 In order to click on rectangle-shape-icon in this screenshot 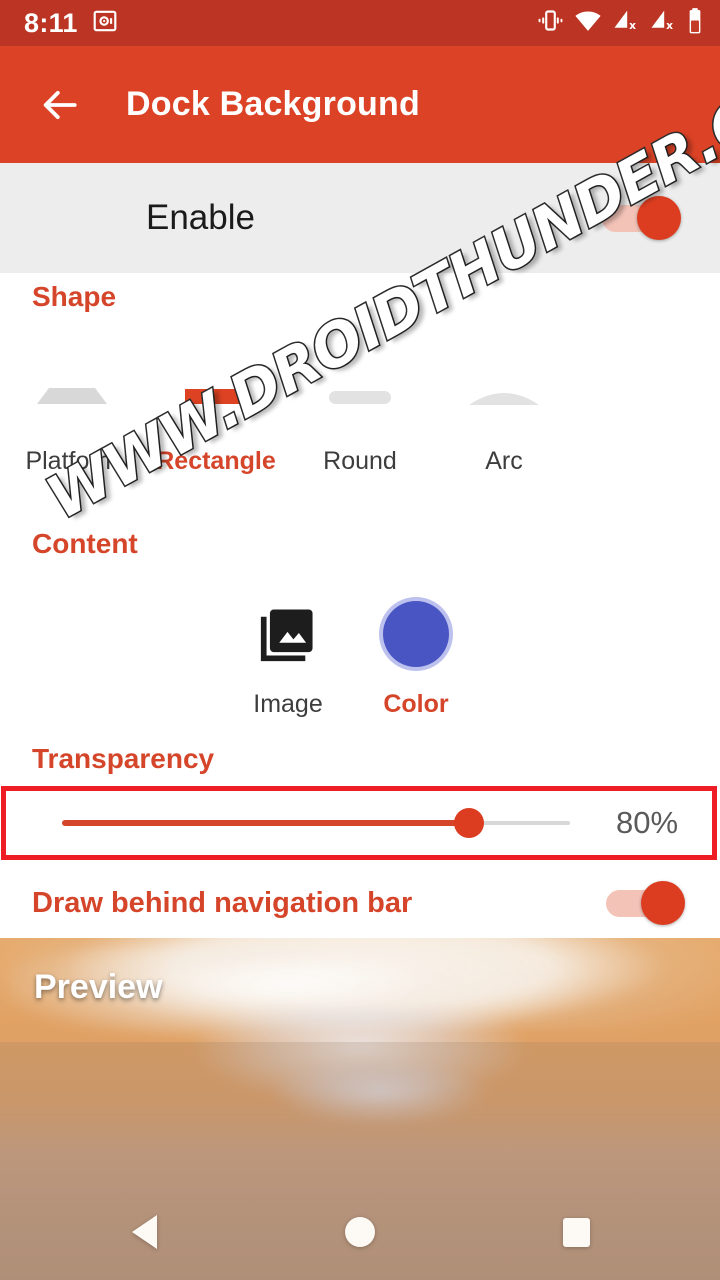, I will do `click(216, 386)`.